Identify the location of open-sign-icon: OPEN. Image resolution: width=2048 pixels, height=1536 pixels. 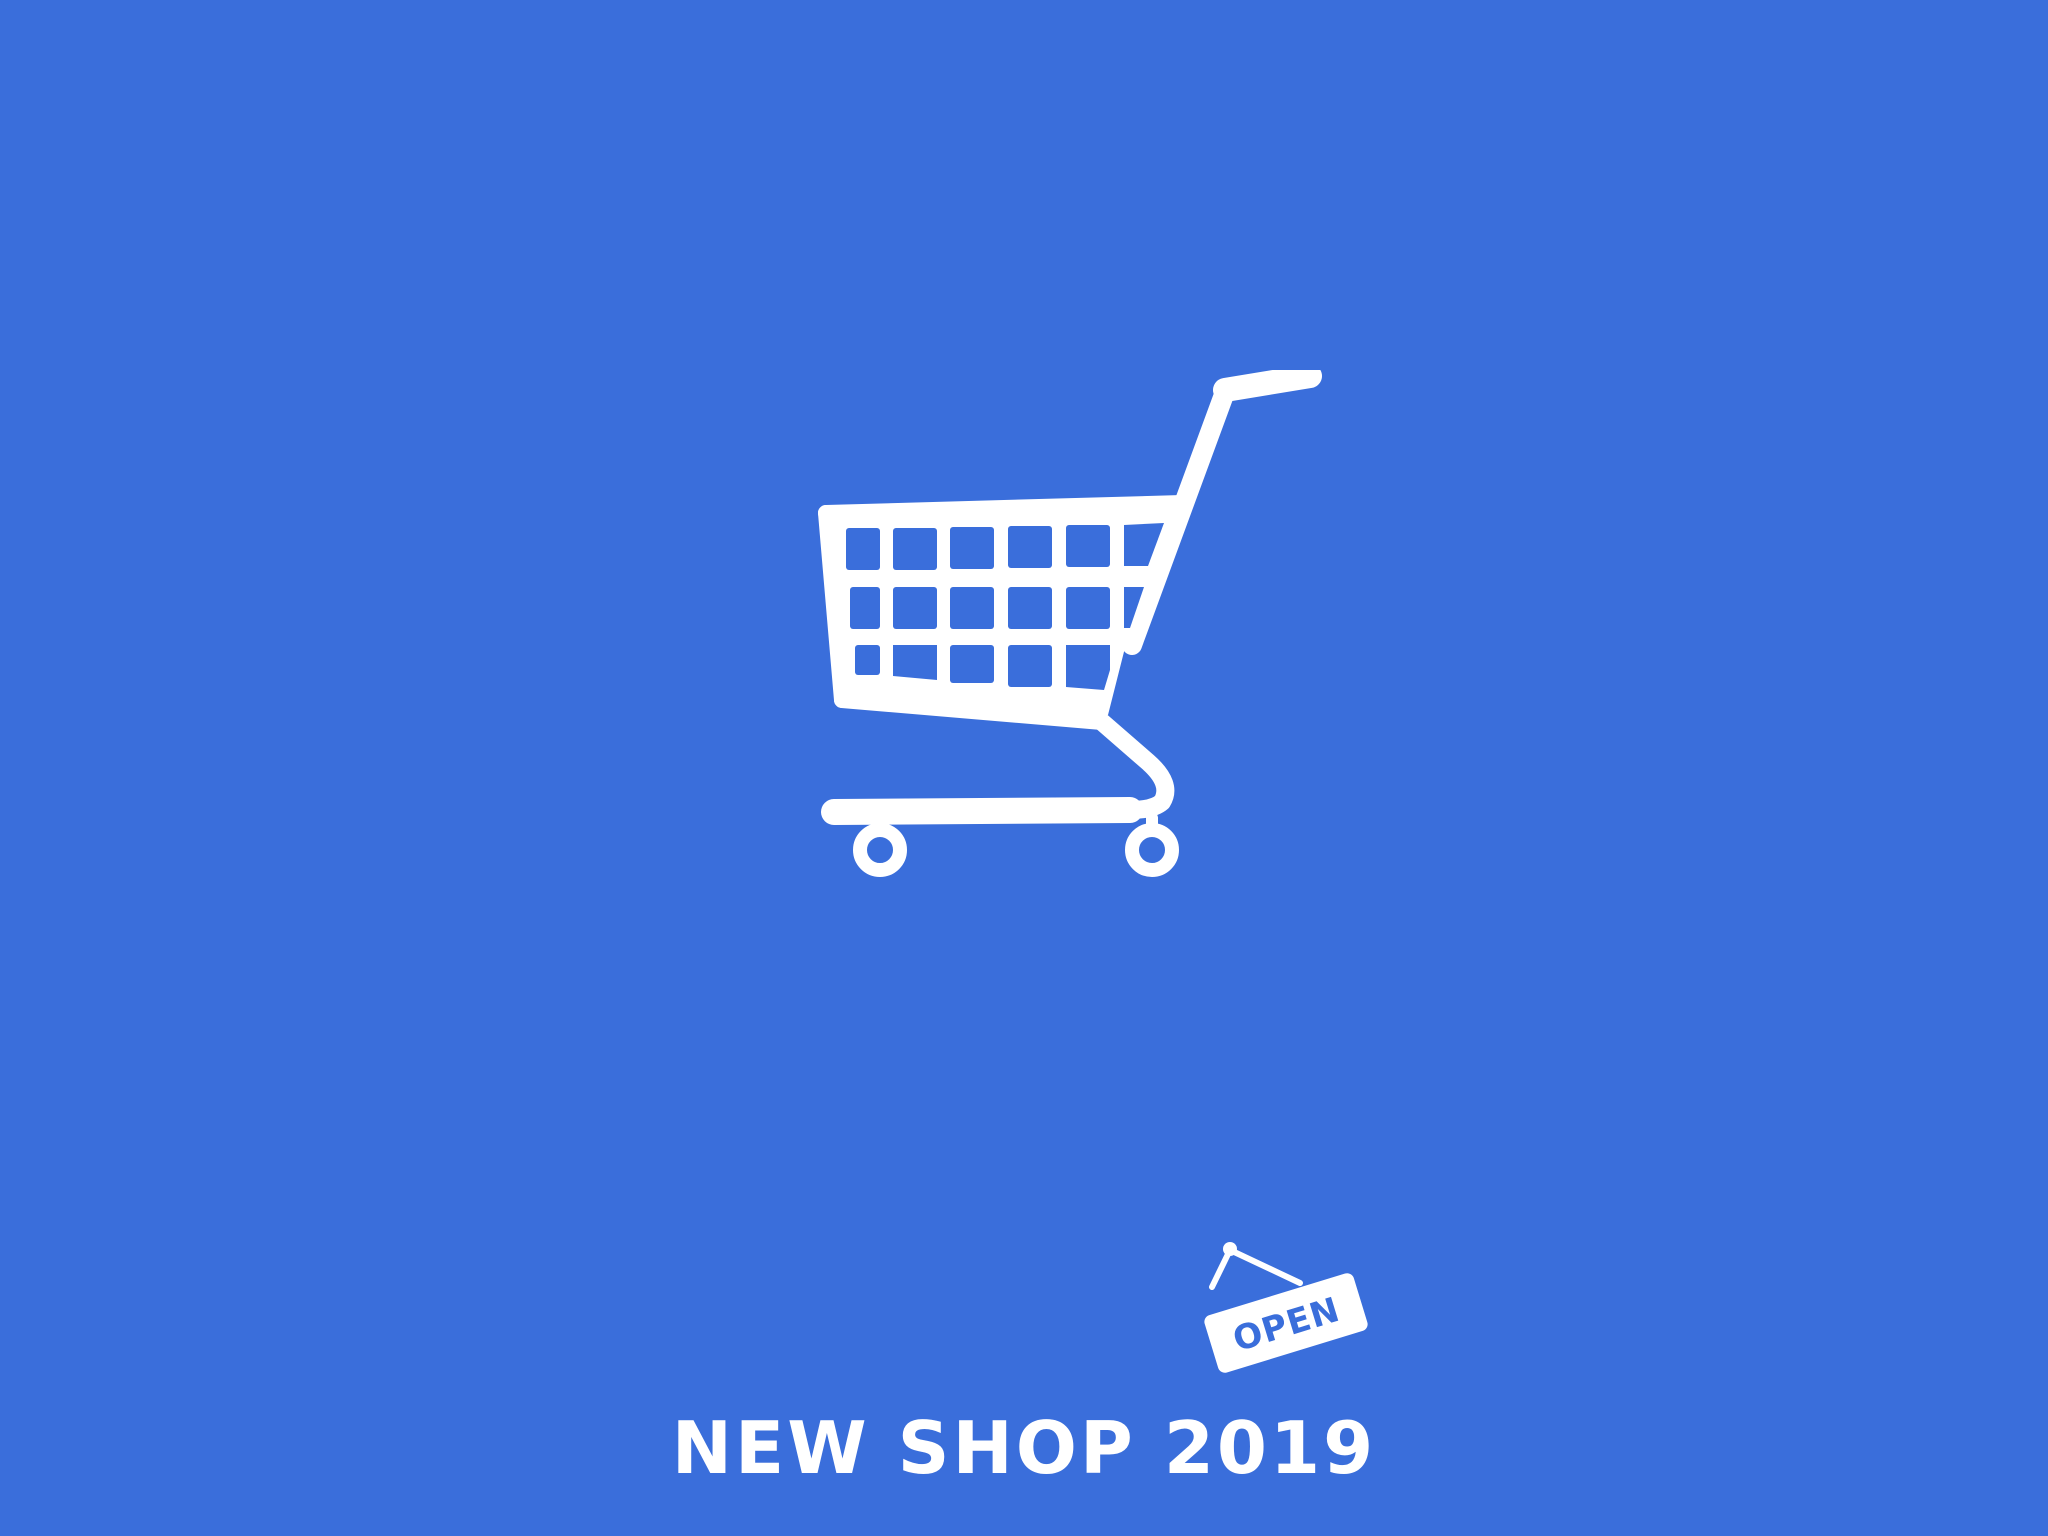
(1286, 1307).